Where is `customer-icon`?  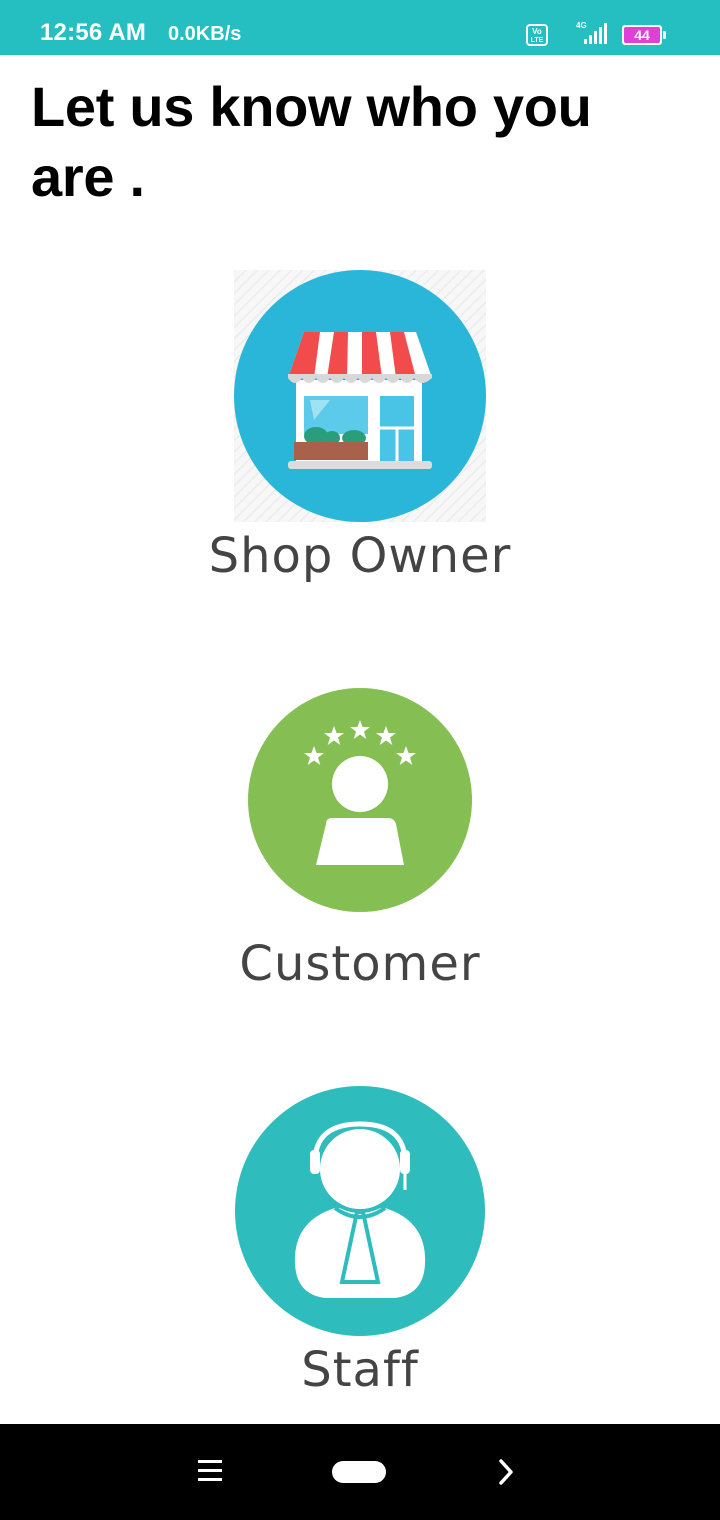
customer-icon is located at coordinates (360, 800).